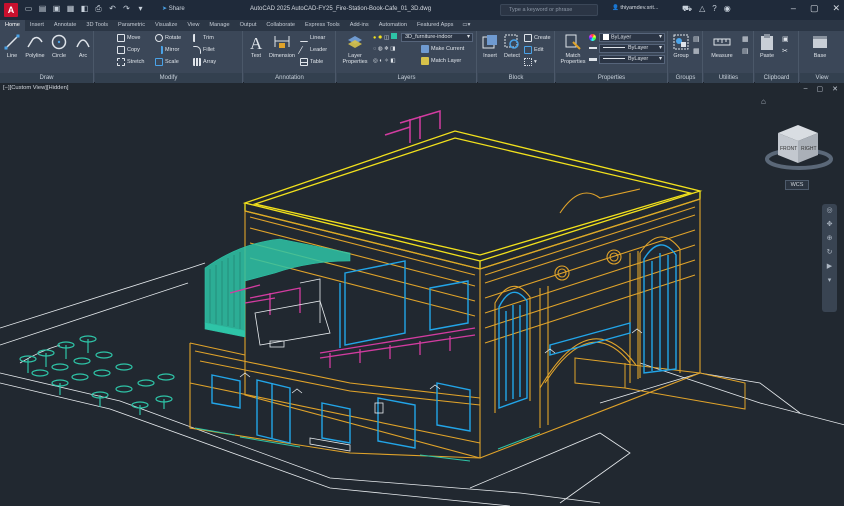  I want to click on tab-view: View, so click(193, 25).